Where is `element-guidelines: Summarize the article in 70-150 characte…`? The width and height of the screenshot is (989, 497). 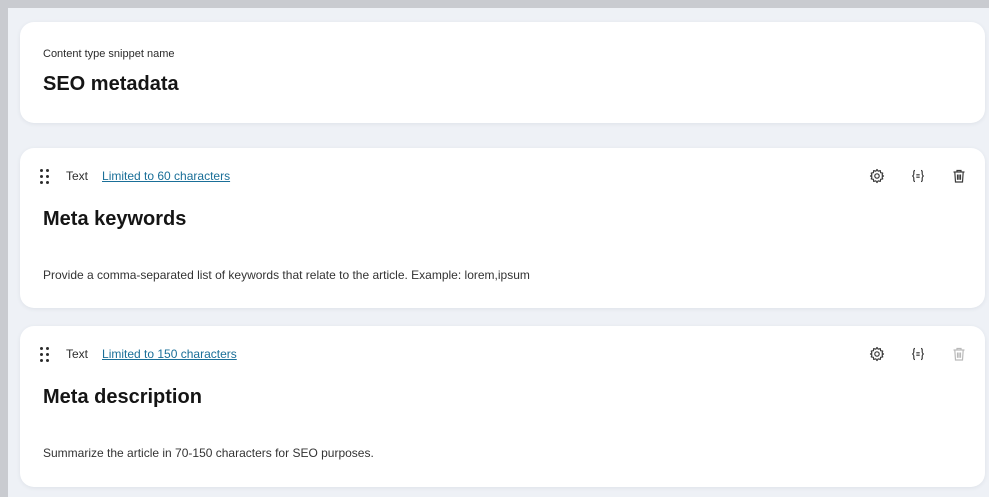
element-guidelines: Summarize the article in 70-150 characte… is located at coordinates (208, 453).